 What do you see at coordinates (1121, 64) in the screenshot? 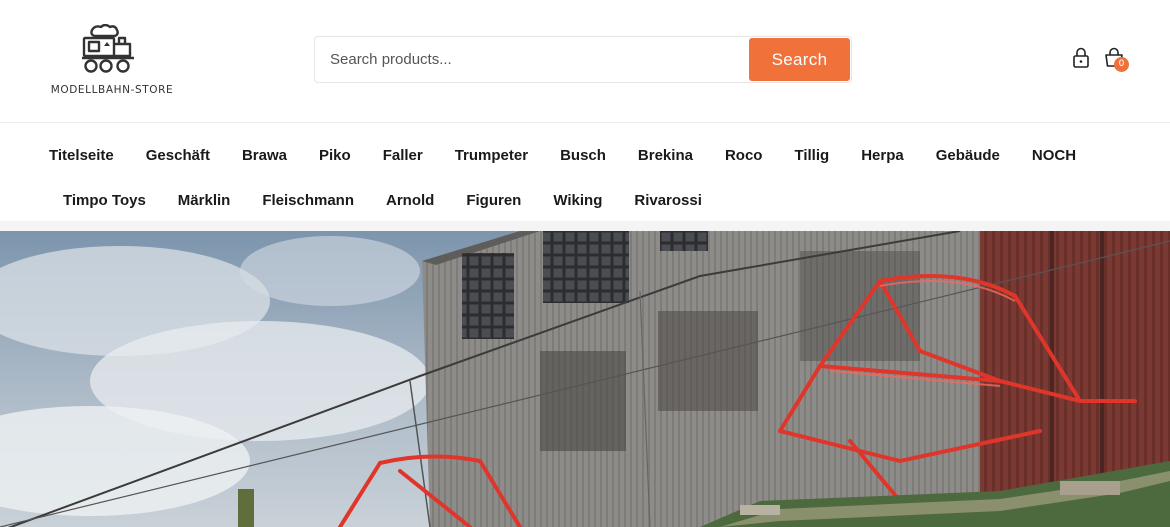
I see `cart-count-badge: 0` at bounding box center [1121, 64].